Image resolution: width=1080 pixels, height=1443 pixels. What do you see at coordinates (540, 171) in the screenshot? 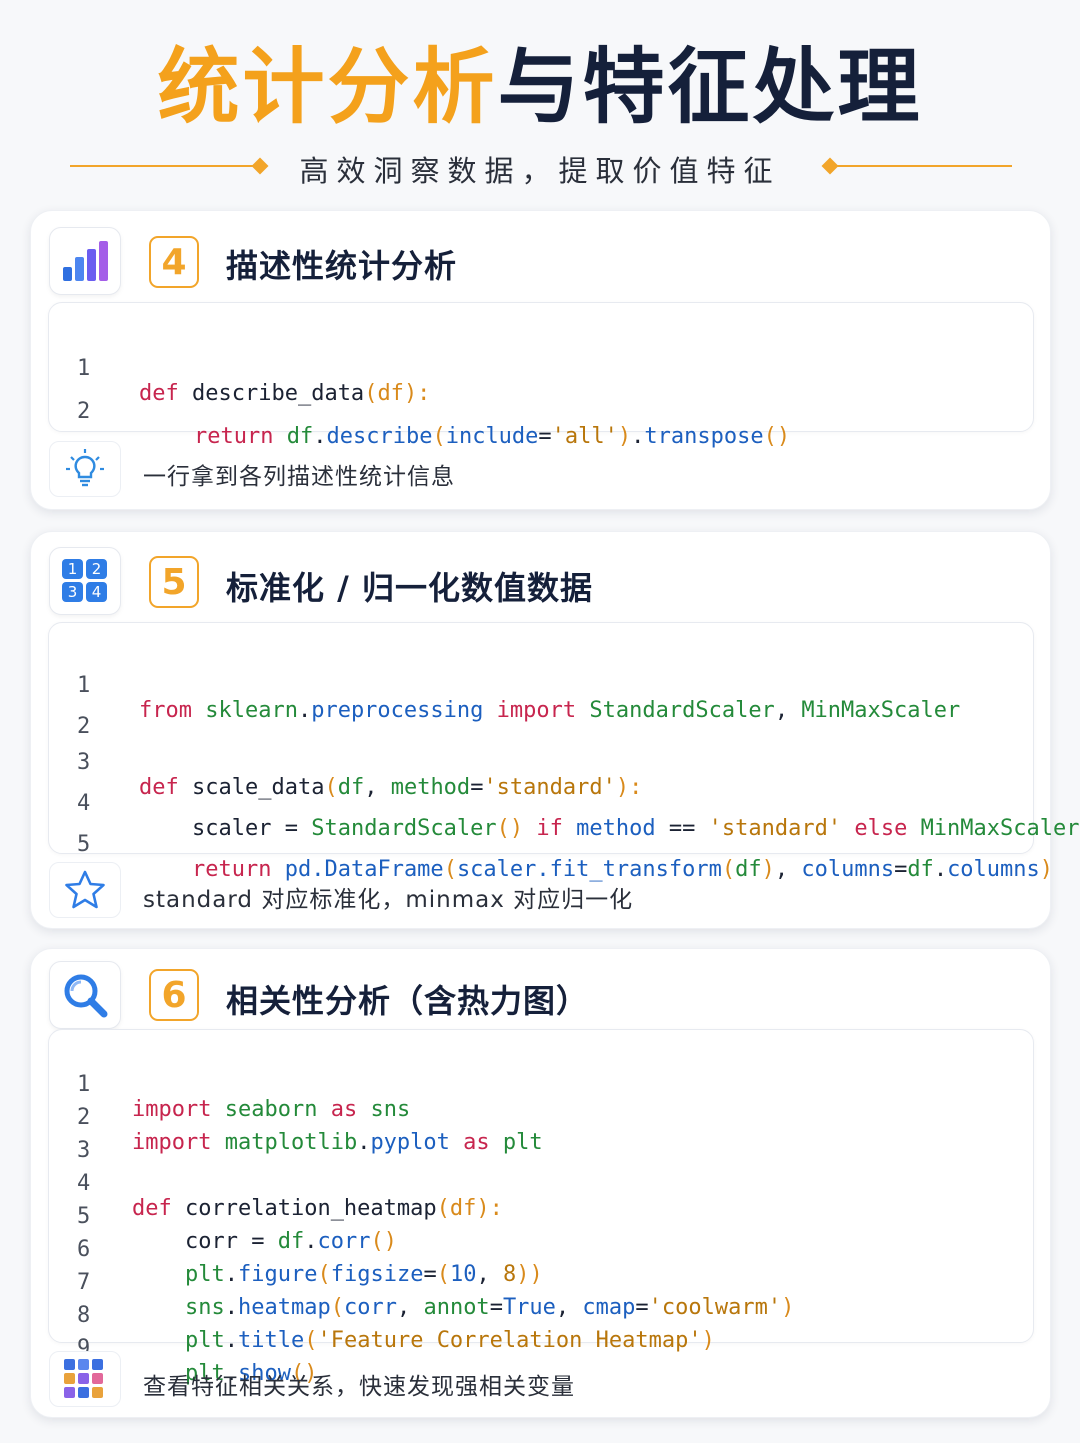
I see `subtitle: 高效洞察数据，提取价值特征` at bounding box center [540, 171].